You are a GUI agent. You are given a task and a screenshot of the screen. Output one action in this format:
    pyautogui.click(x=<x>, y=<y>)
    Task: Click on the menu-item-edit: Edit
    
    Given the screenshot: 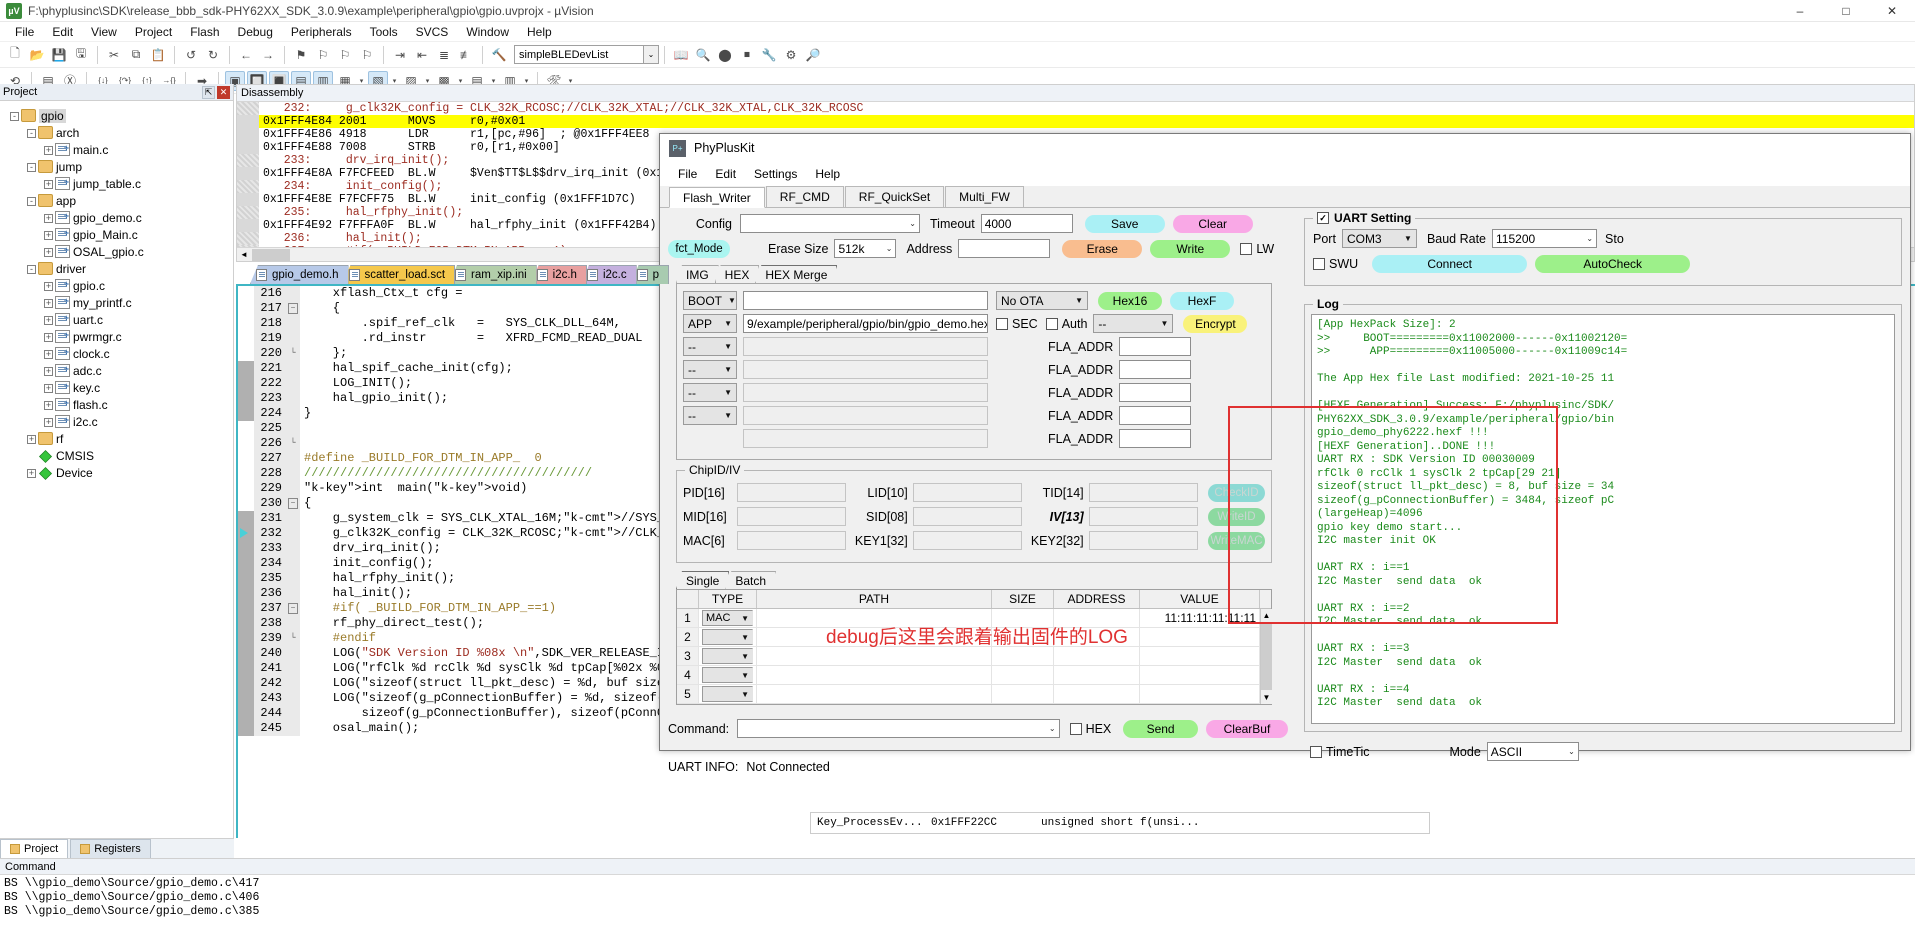 What is the action you would take?
    pyautogui.click(x=62, y=32)
    